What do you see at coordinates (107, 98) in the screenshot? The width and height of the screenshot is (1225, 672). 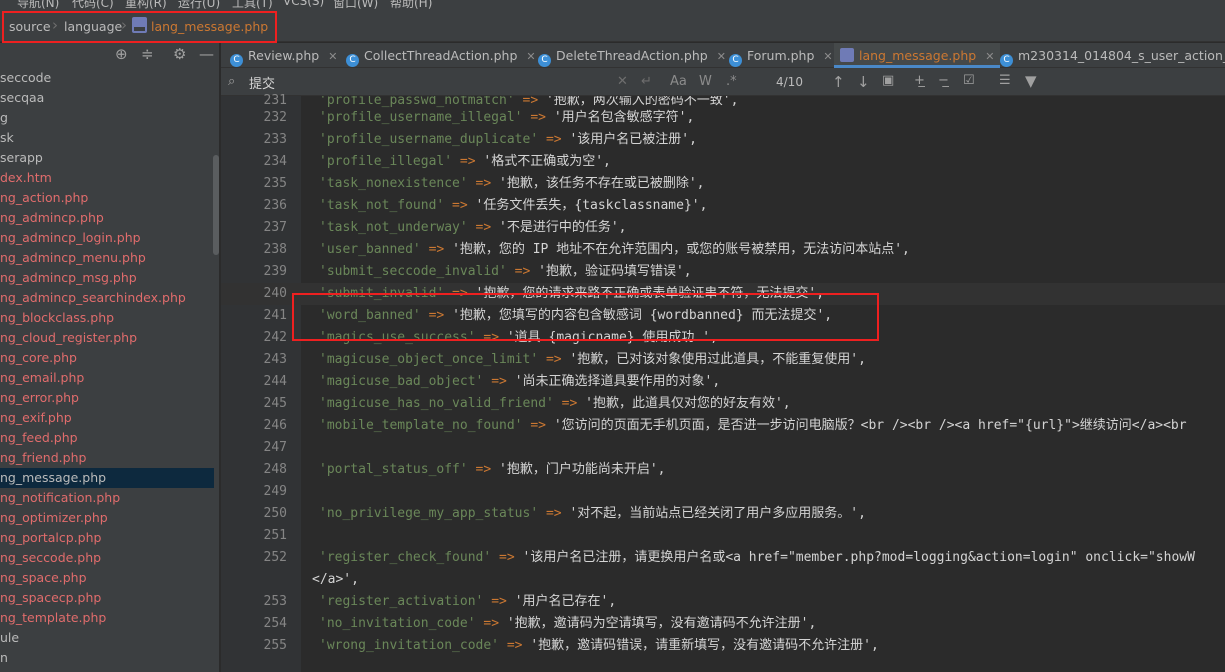 I see `tree-item: secqaa` at bounding box center [107, 98].